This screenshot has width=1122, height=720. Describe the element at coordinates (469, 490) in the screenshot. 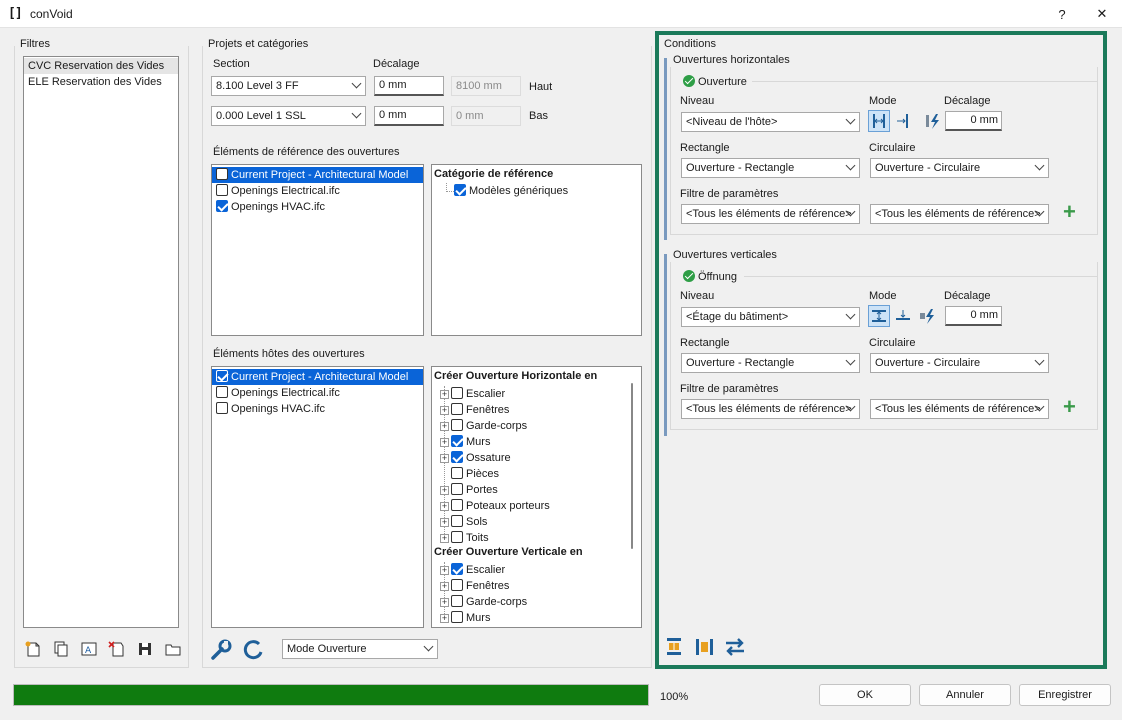

I see `tree-item: + Portes` at that location.